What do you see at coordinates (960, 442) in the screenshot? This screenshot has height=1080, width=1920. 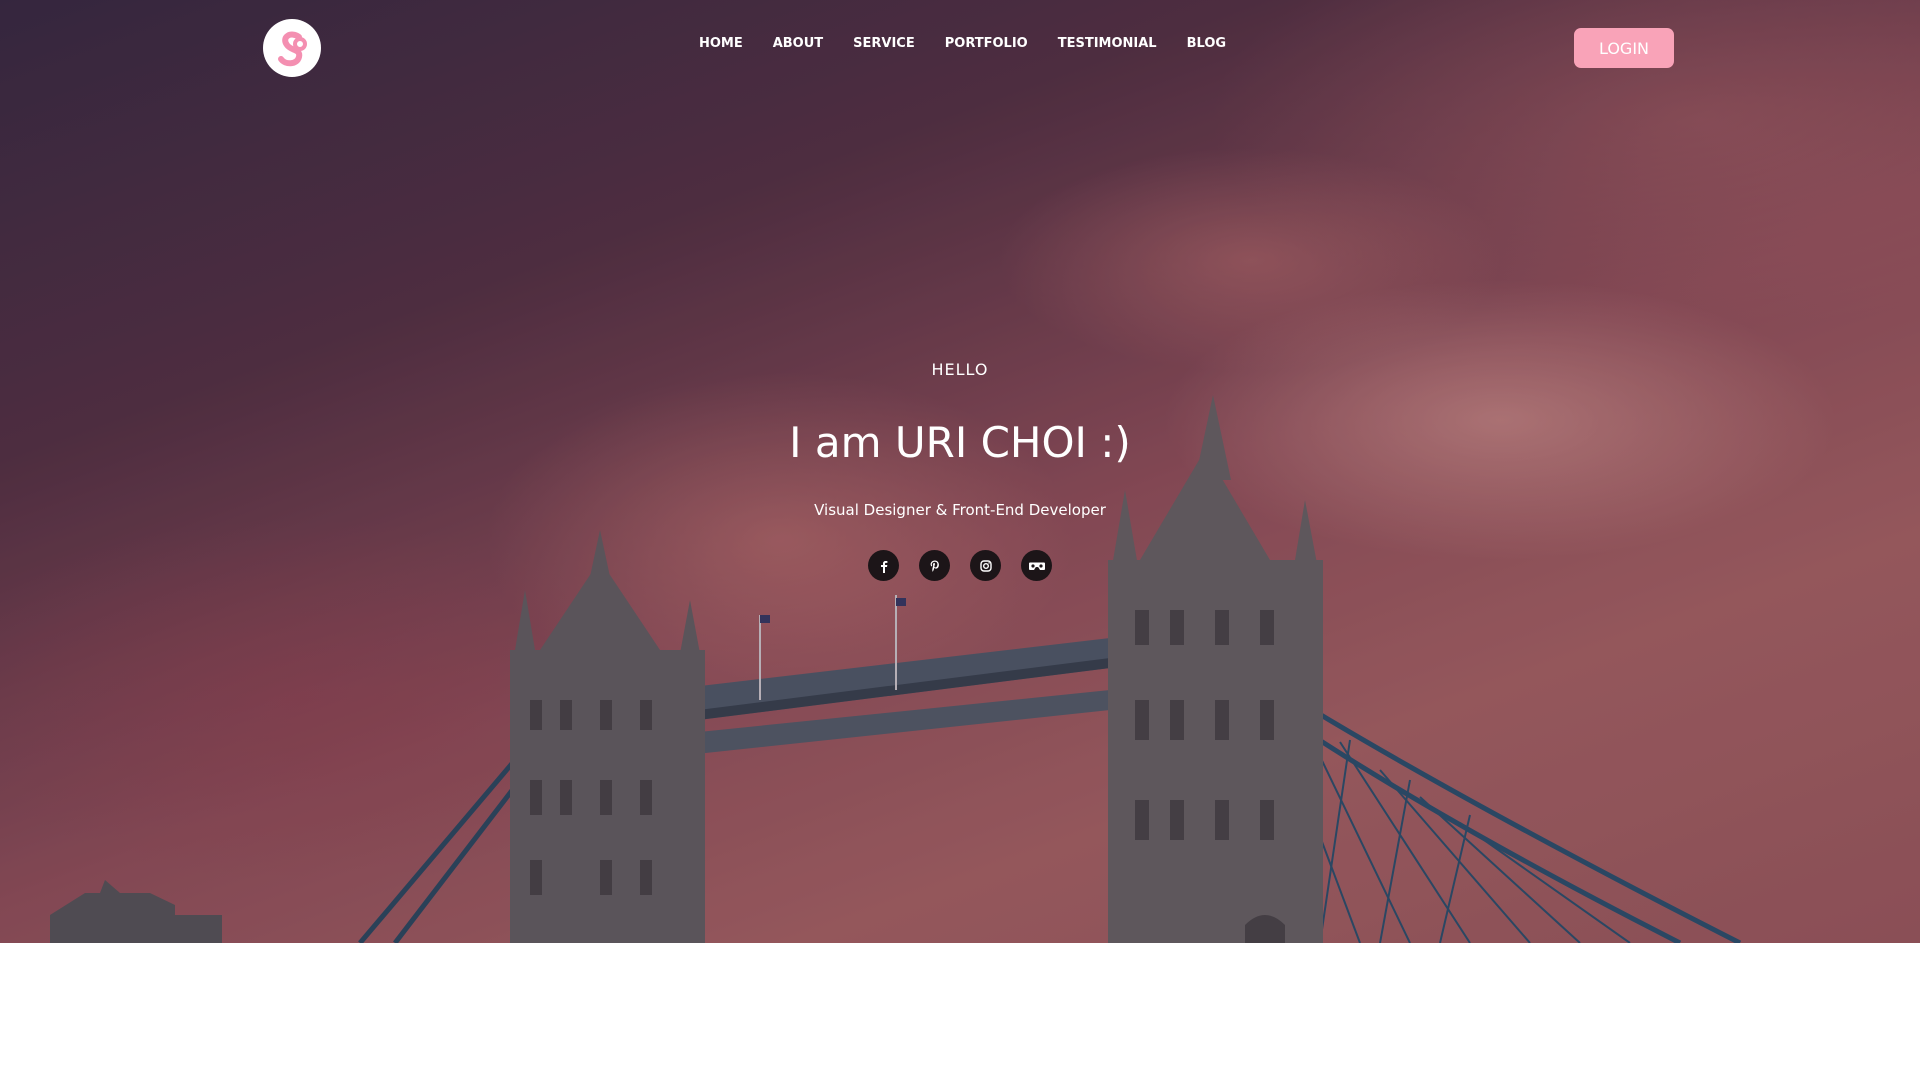 I see `hero-title: I am URI CHOI :)` at bounding box center [960, 442].